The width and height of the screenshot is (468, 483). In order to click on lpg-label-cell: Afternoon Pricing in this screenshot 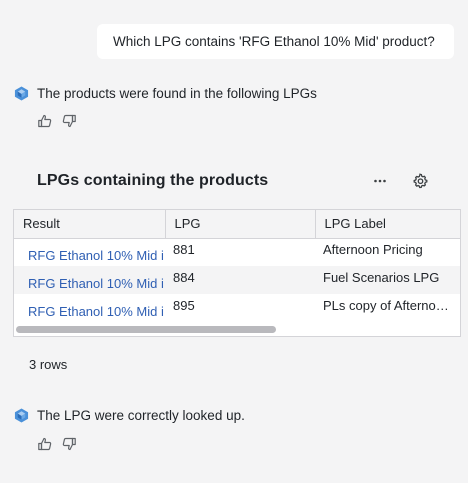, I will do `click(373, 249)`.